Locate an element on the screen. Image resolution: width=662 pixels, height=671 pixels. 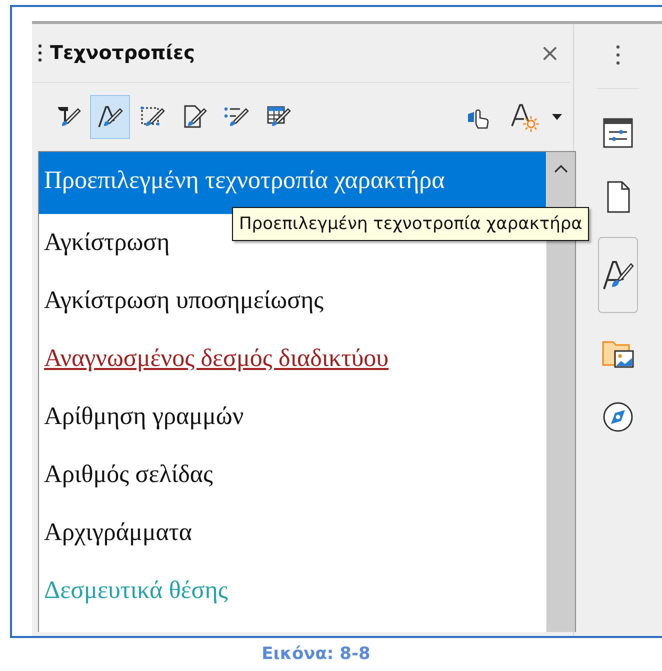
character-styles-icon is located at coordinates (110, 117).